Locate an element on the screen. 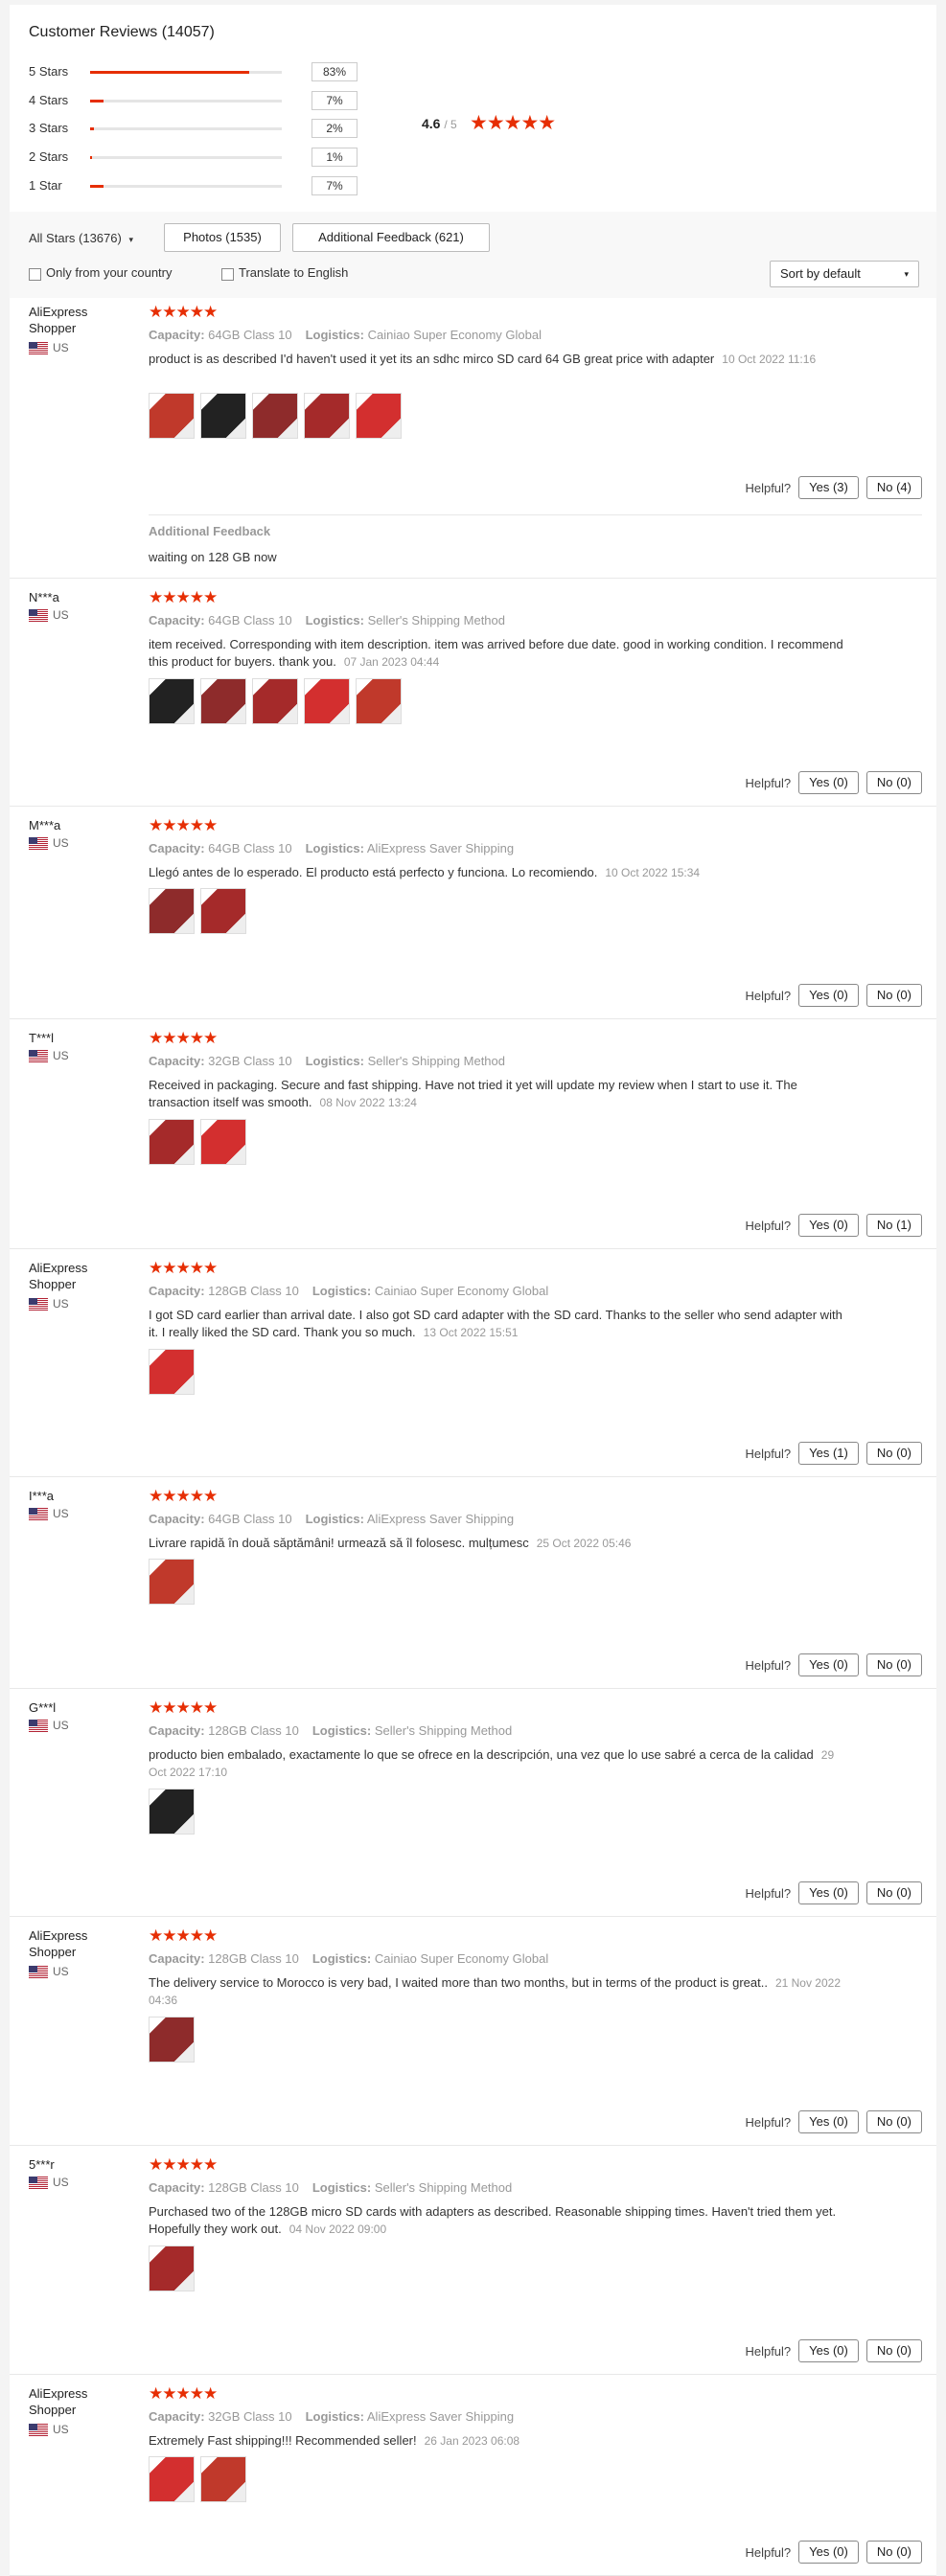 The image size is (946, 2576). only-country-checkbox is located at coordinates (35, 274).